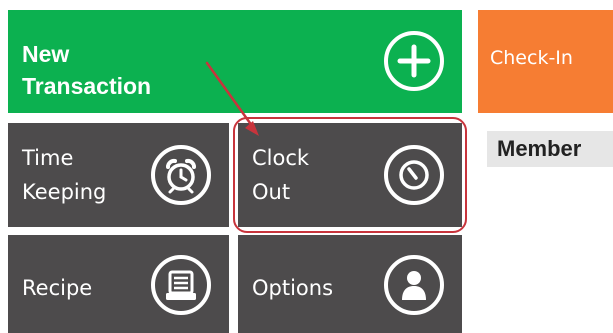 The height and width of the screenshot is (333, 613). Describe the element at coordinates (414, 285) in the screenshot. I see `user-icon` at that location.